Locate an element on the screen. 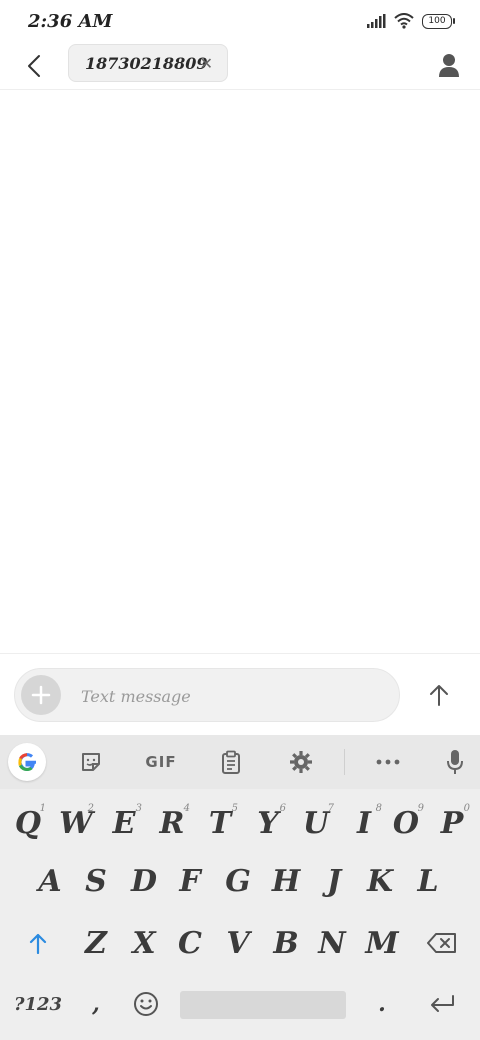 The height and width of the screenshot is (1040, 480). shift-key is located at coordinates (38, 943).